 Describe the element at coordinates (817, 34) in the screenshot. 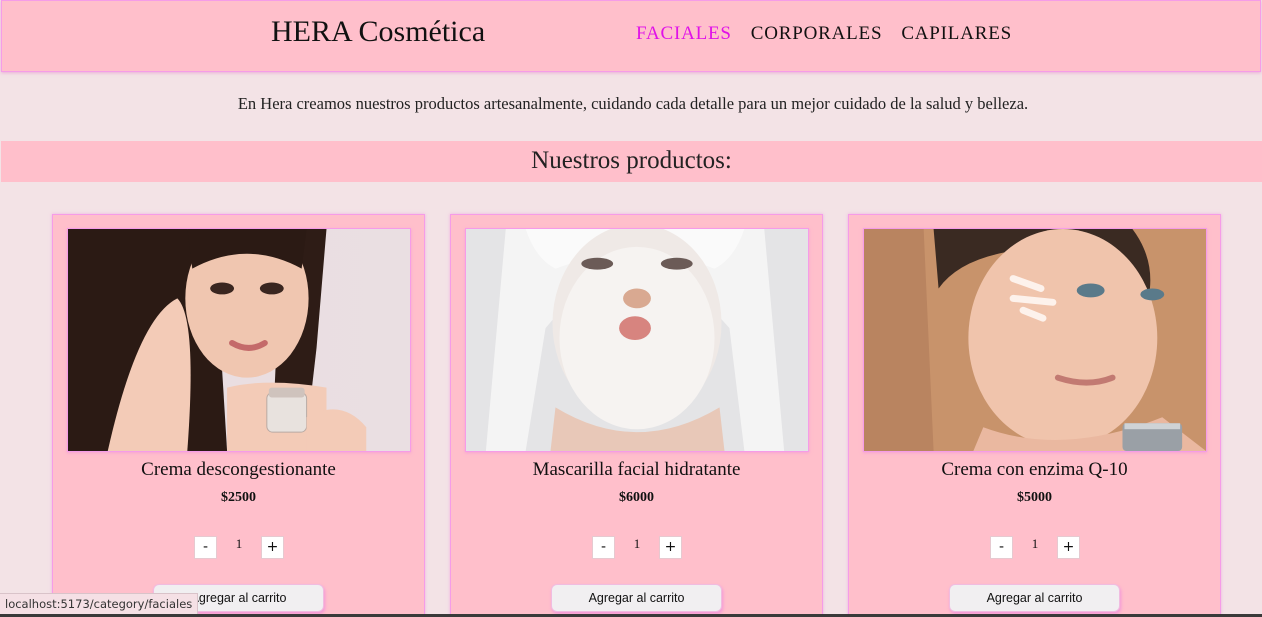

I see `nav-corporales: CORPORALES` at that location.